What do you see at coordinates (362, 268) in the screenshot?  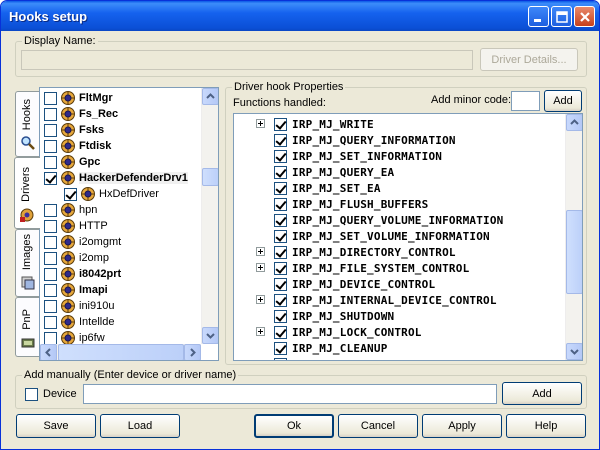 I see `function-item: IRP_MJ_FILE_SYSTEM_CONTROL` at bounding box center [362, 268].